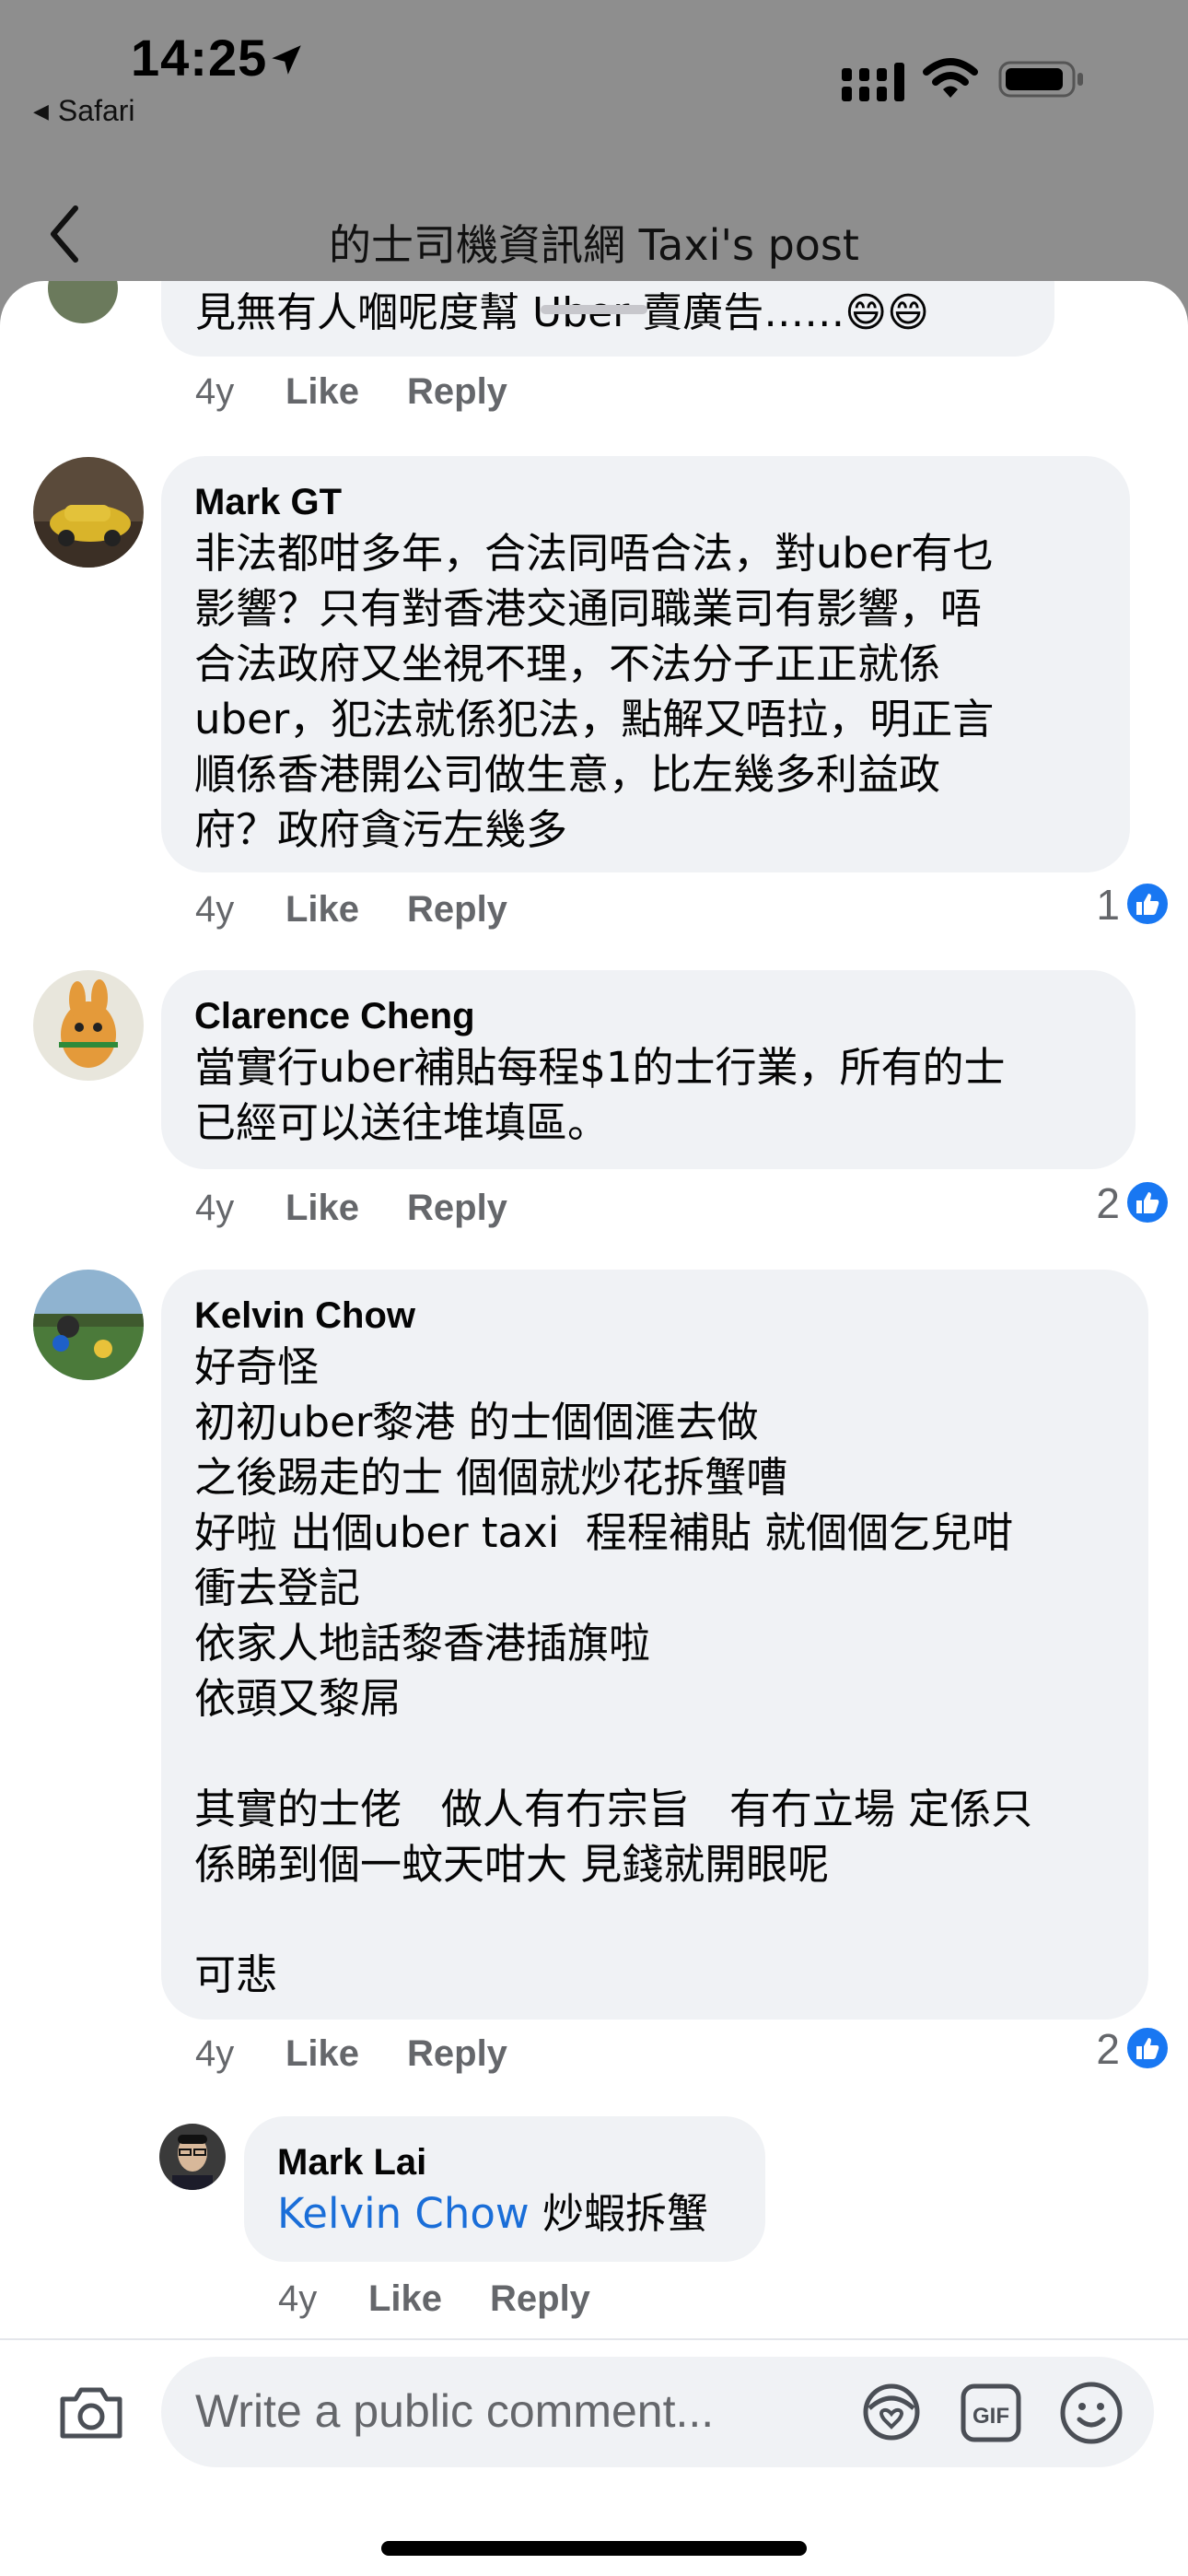  What do you see at coordinates (1123, 905) in the screenshot?
I see `reaction-summary: 1` at bounding box center [1123, 905].